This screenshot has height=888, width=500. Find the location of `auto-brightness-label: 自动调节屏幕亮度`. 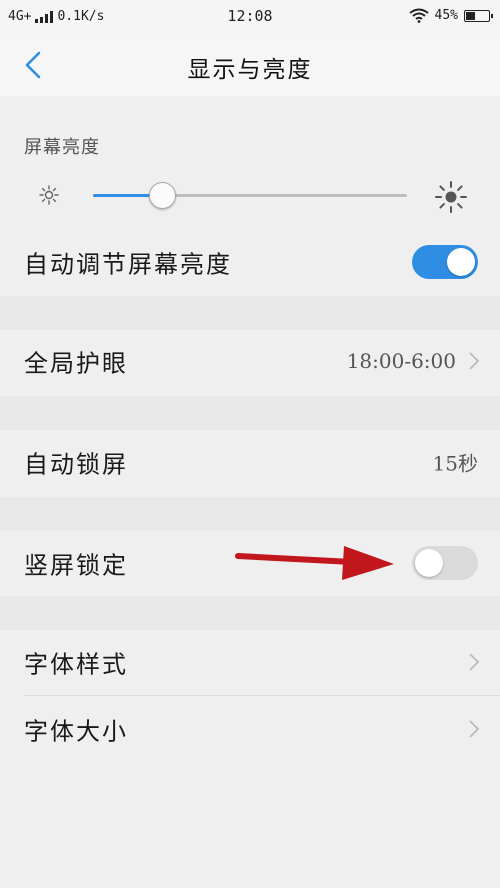

auto-brightness-label: 自动调节屏幕亮度 is located at coordinates (128, 264).